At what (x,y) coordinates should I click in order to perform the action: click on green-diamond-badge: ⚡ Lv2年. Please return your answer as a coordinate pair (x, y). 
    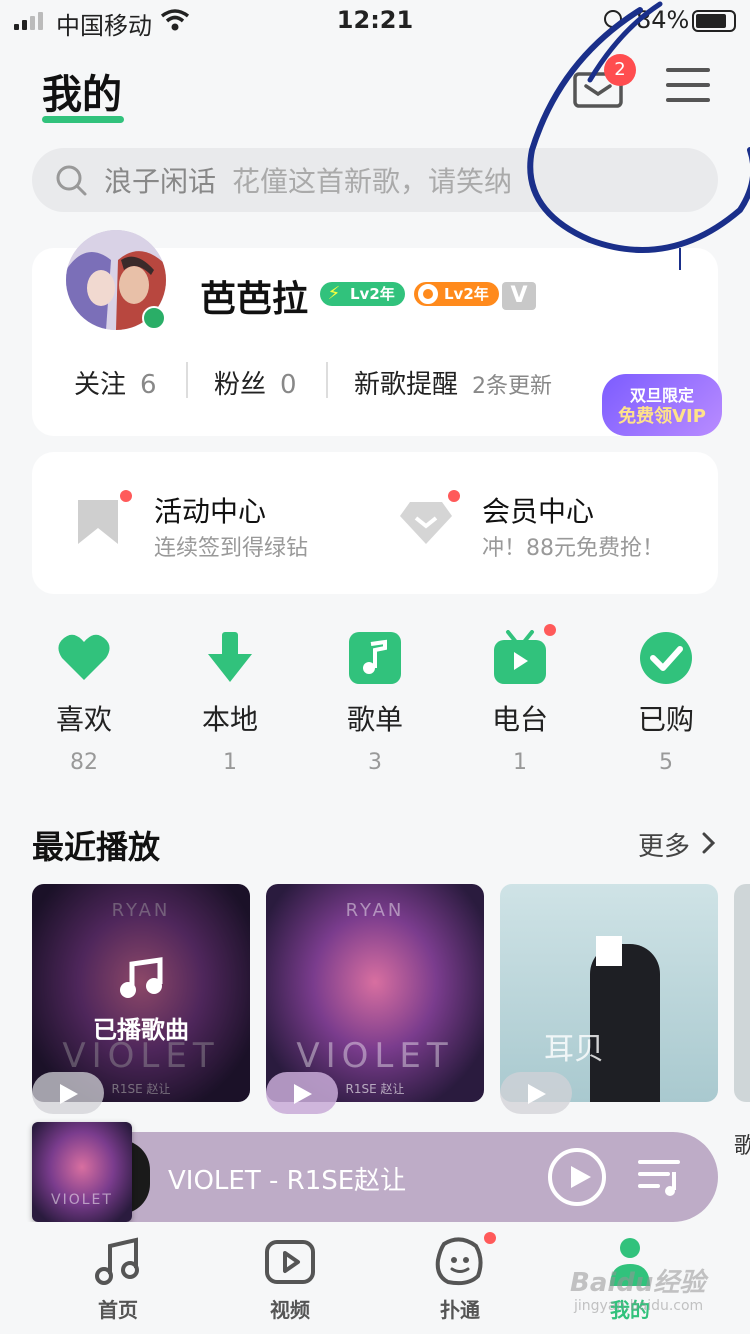
    Looking at the image, I should click on (362, 294).